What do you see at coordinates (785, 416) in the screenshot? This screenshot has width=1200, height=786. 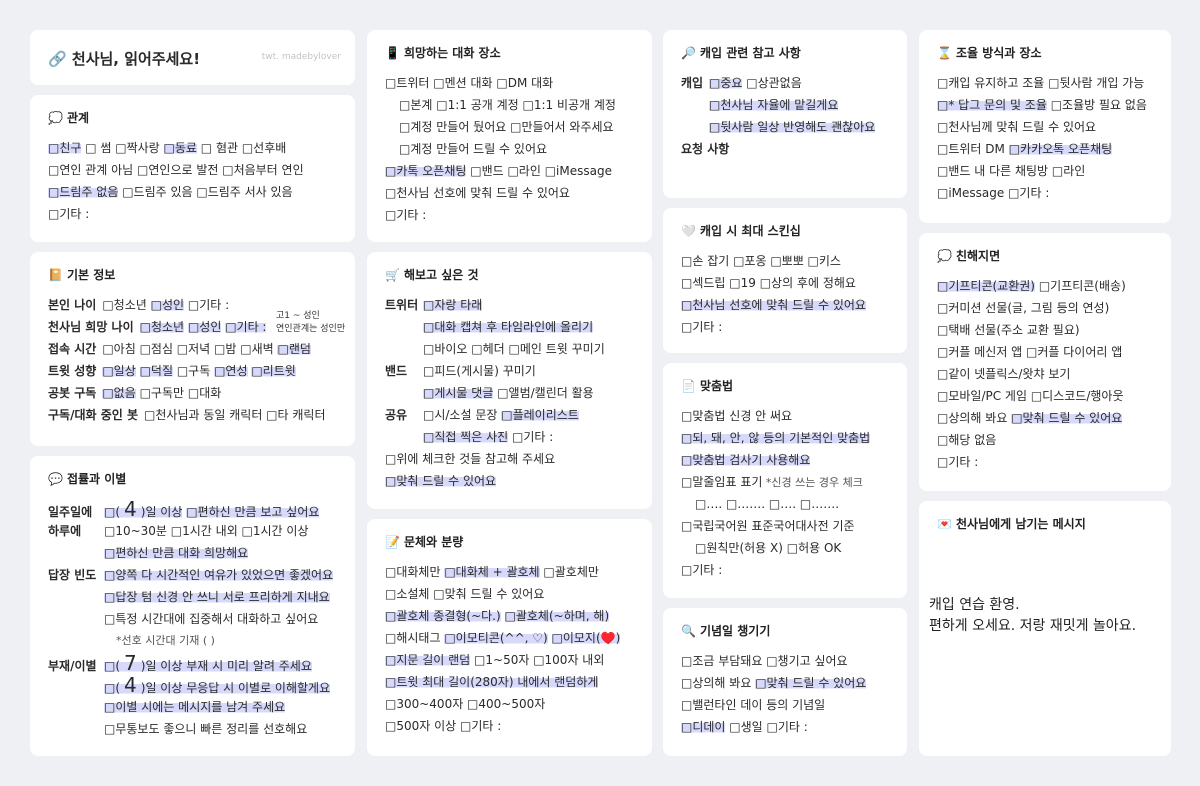 I see `option-row: □맞춤법 신경 안 써요` at bounding box center [785, 416].